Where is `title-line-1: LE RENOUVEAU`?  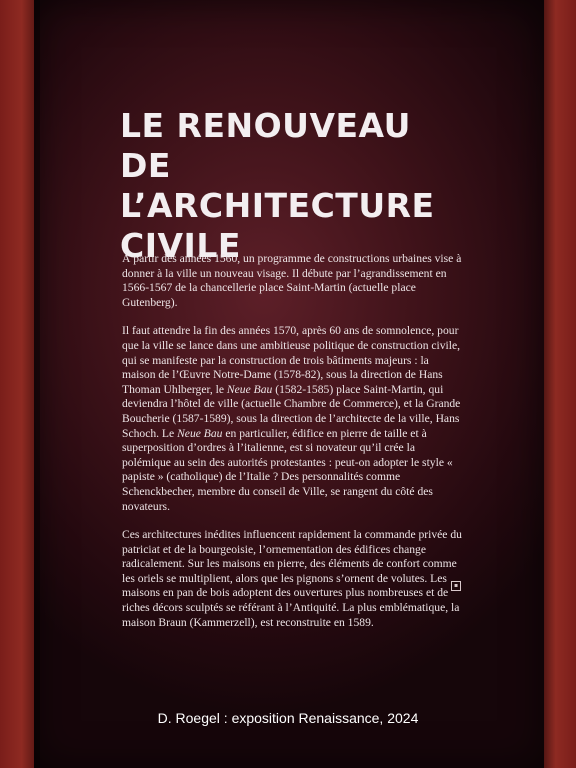
title-line-1: LE RENOUVEAU is located at coordinates (265, 125).